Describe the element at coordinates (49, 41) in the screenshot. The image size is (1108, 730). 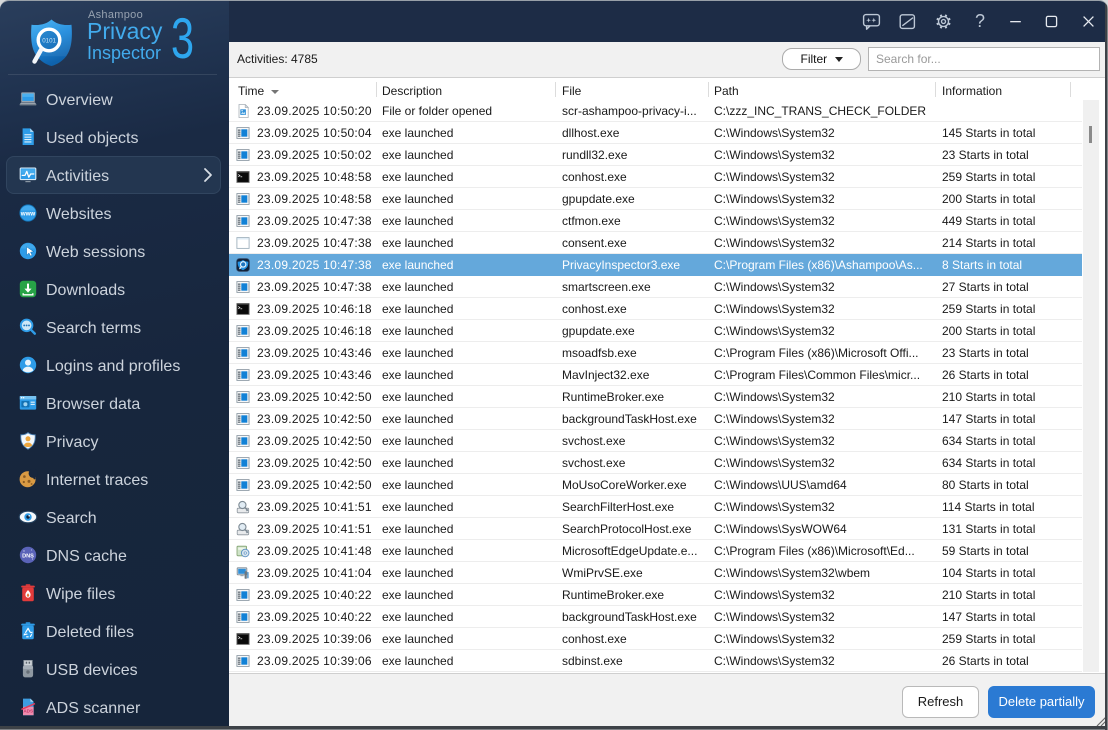
I see `svg-text: 0101` at that location.